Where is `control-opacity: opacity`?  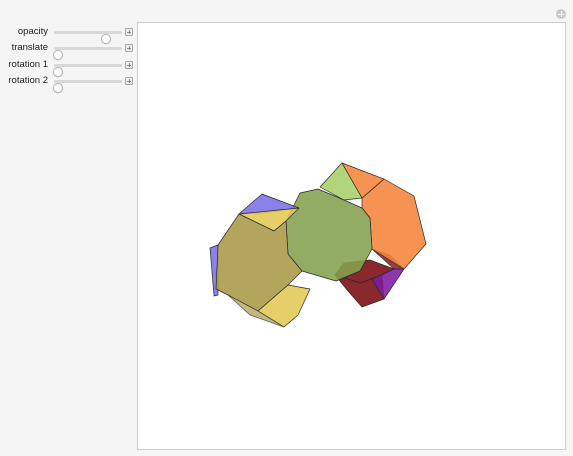
control-opacity: opacity is located at coordinates (68, 34).